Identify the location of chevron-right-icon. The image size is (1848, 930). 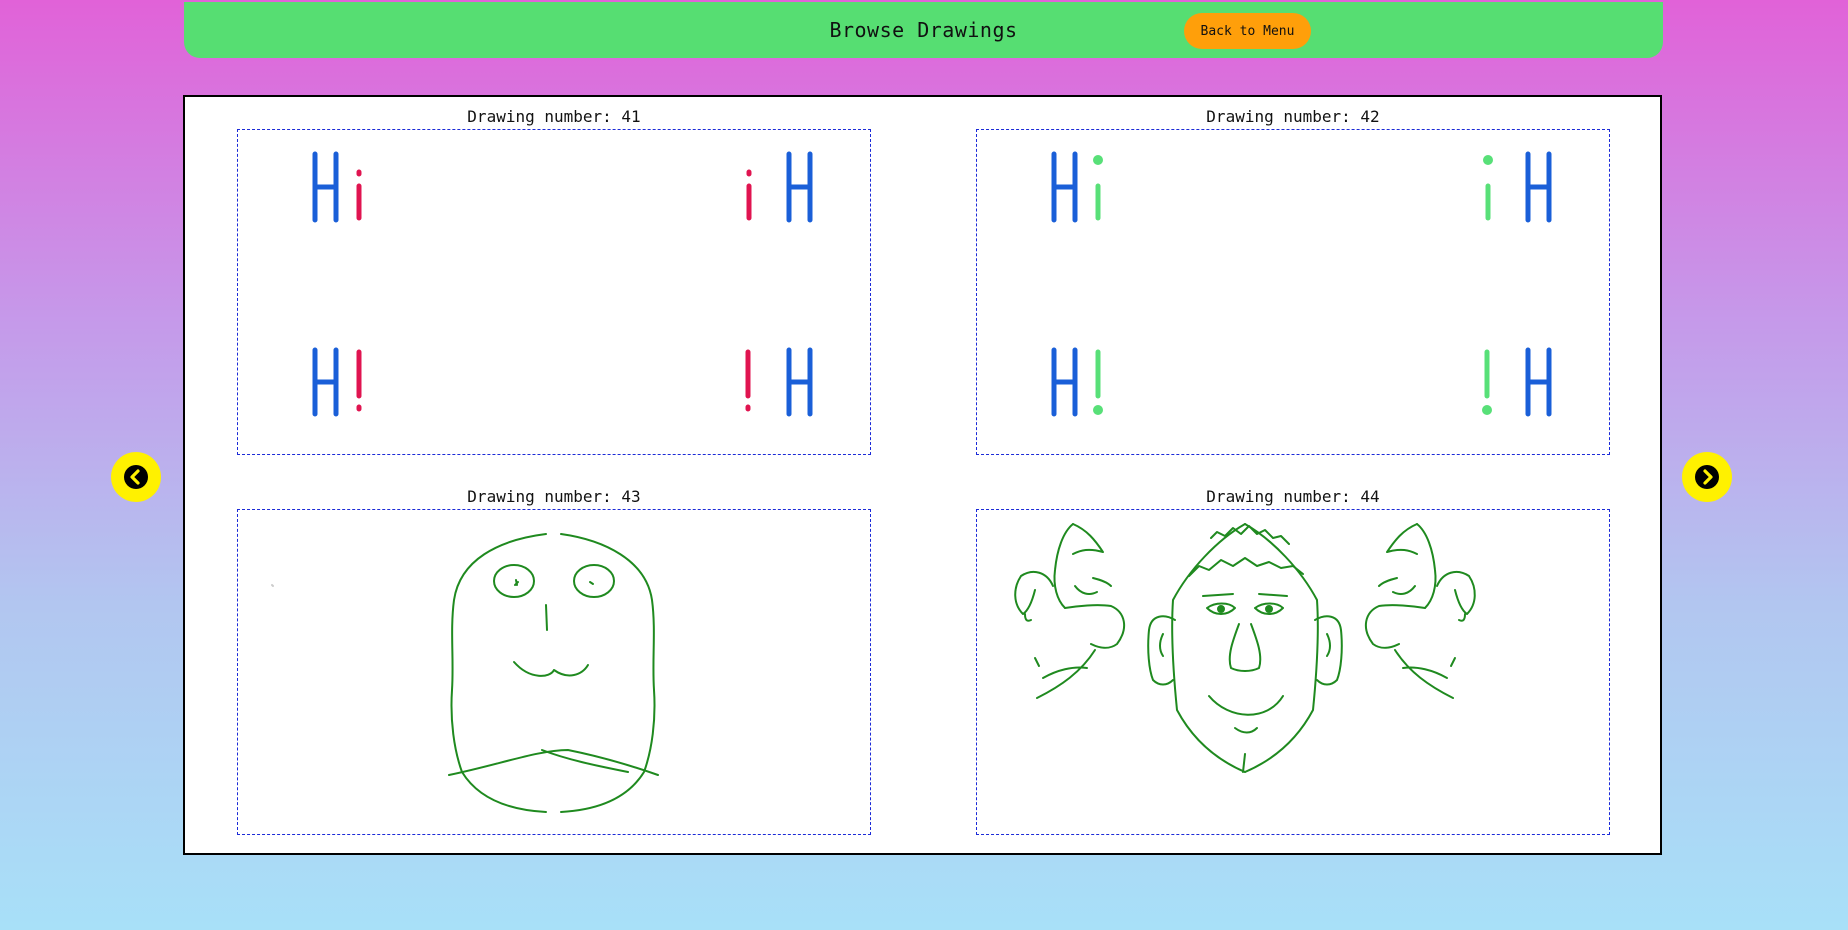
(1707, 477).